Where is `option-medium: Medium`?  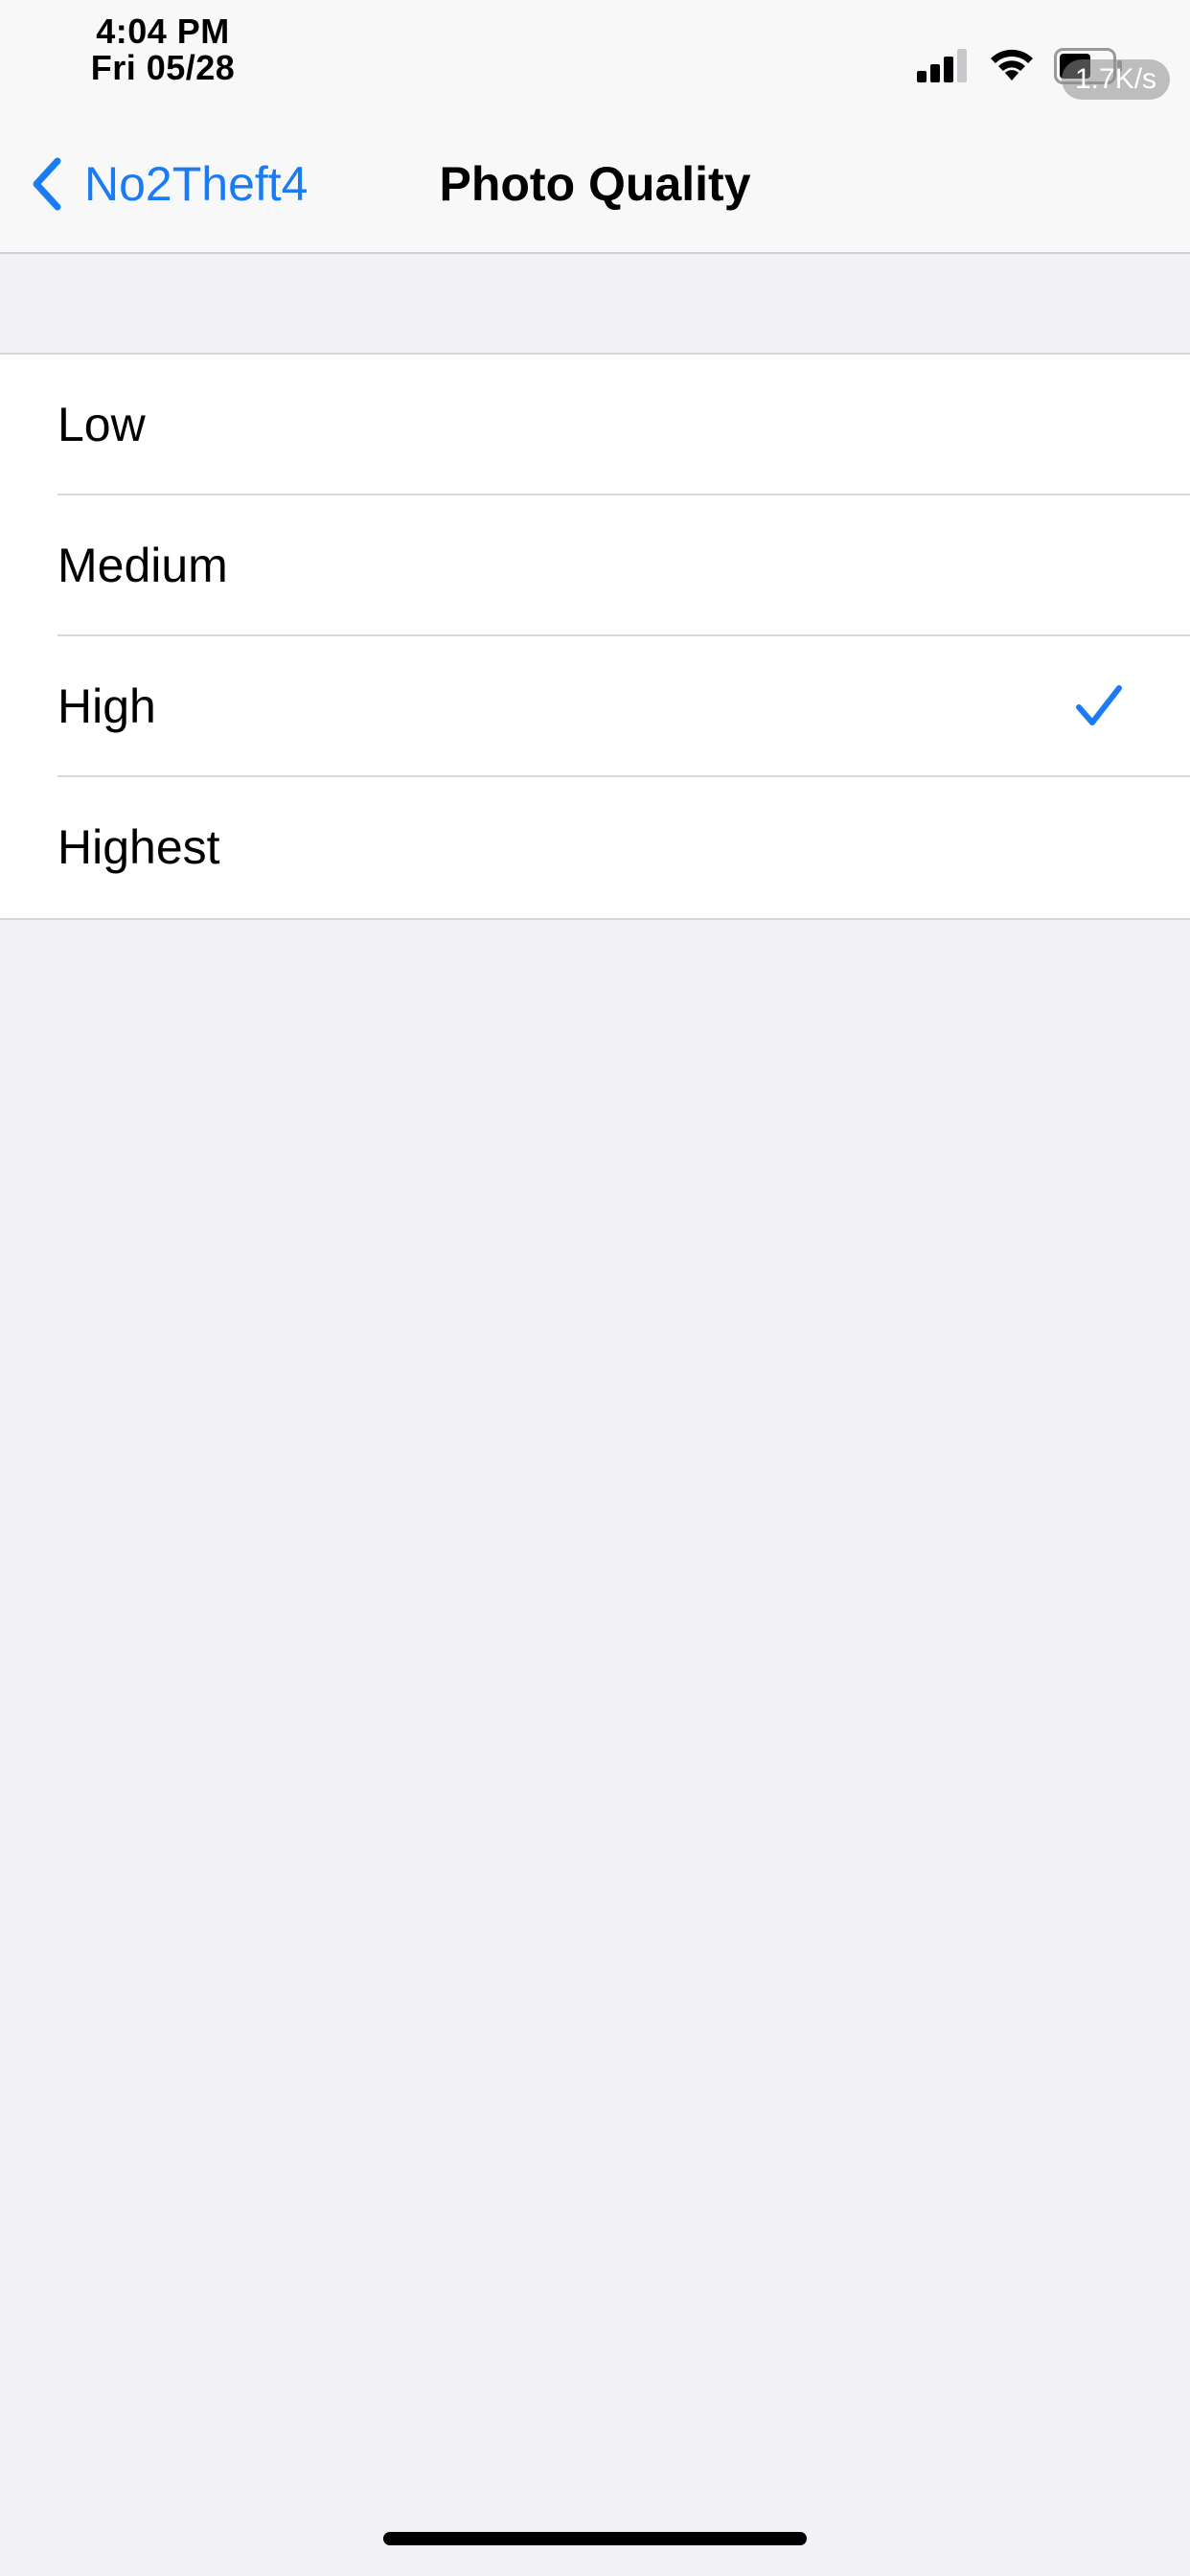
option-medium: Medium is located at coordinates (595, 565).